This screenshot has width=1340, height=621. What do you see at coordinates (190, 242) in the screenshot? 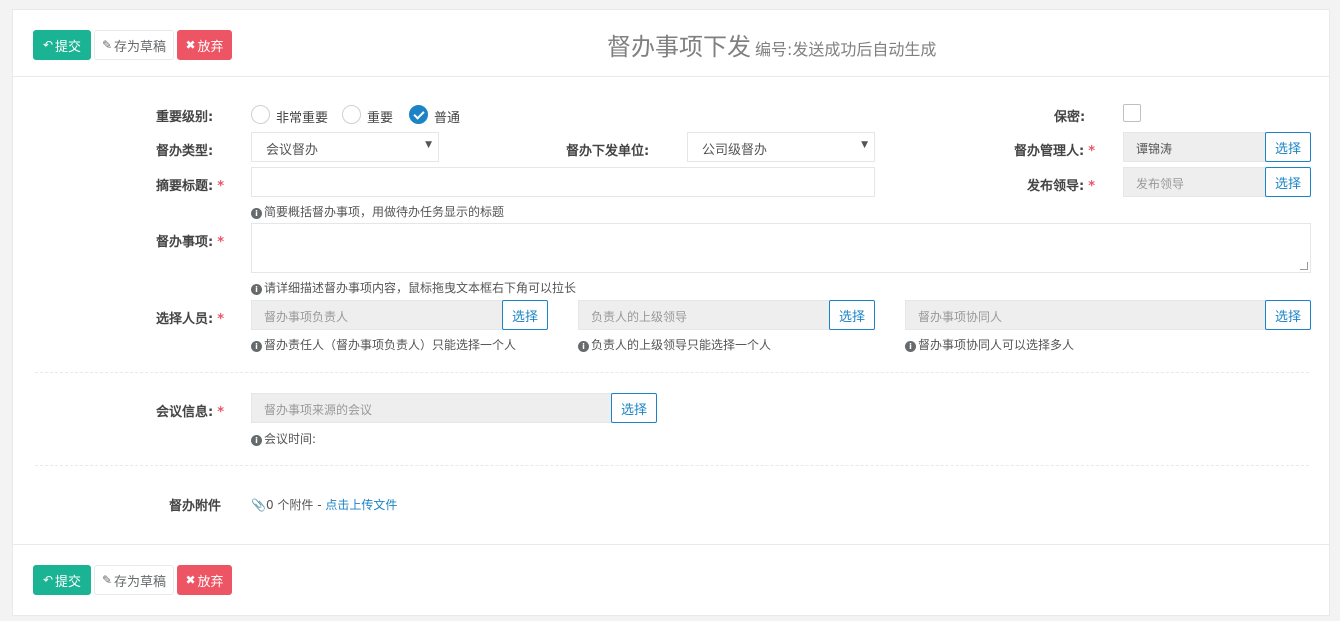
I see `matter-label: 督办事项: *` at bounding box center [190, 242].